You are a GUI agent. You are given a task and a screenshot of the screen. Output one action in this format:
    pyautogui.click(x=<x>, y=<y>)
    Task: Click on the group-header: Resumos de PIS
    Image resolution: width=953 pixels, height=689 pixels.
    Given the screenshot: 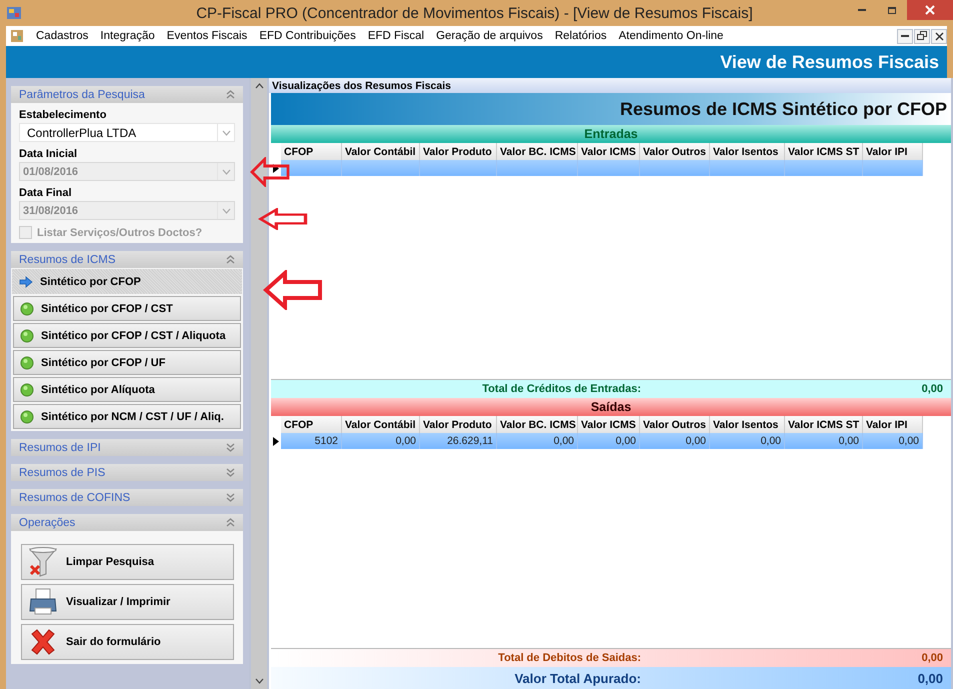 What is the action you would take?
    pyautogui.click(x=127, y=472)
    